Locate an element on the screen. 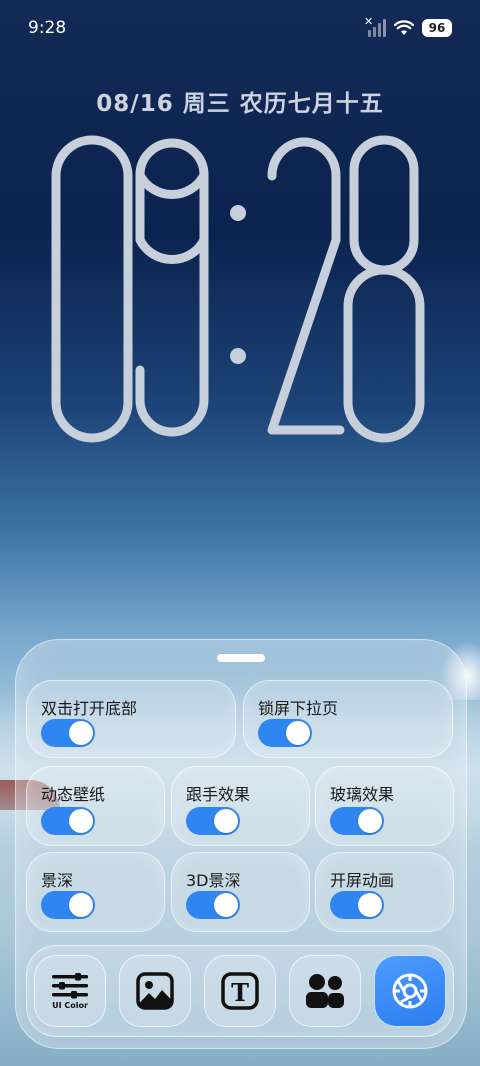 This screenshot has height=1066, width=480. wallpaper-button is located at coordinates (155, 991).